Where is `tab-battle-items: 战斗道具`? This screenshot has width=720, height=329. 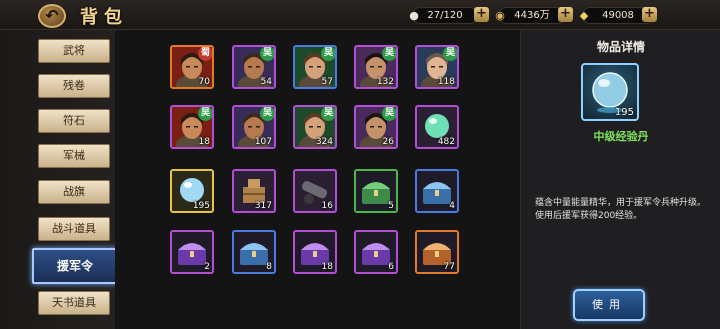 tab-battle-items: 战斗道具 is located at coordinates (74, 229).